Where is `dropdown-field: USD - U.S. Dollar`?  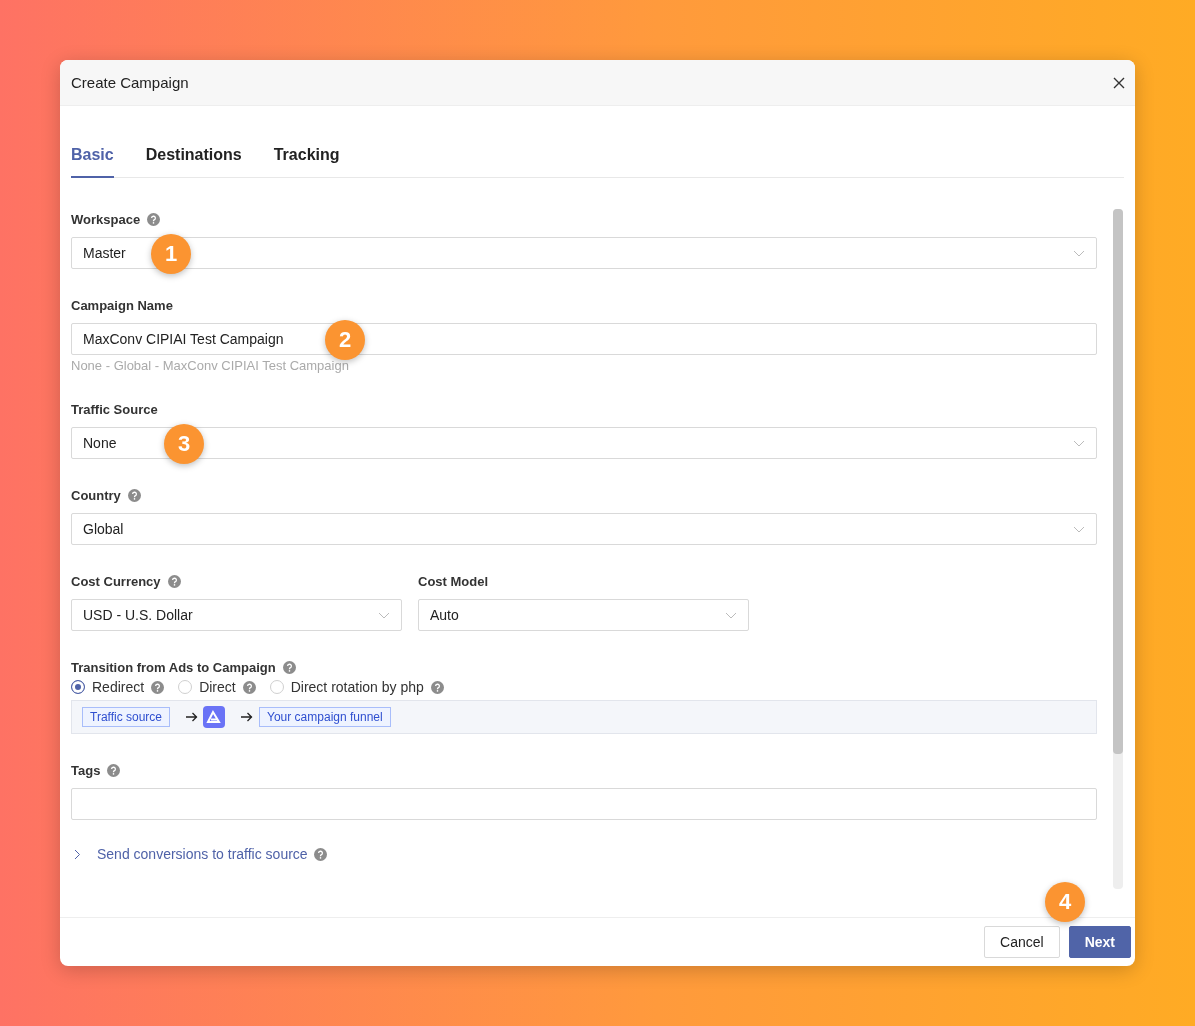 dropdown-field: USD - U.S. Dollar is located at coordinates (236, 615).